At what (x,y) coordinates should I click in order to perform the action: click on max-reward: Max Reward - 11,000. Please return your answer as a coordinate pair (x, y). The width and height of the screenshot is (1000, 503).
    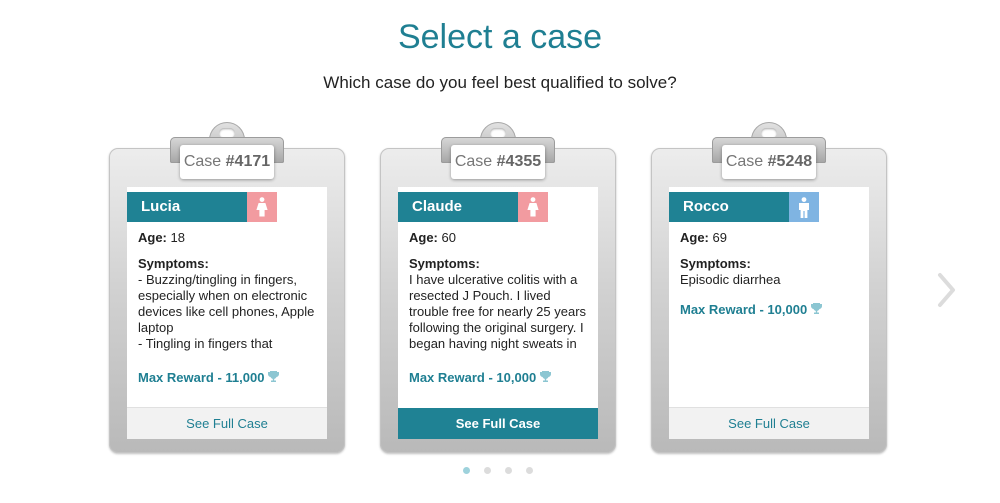
    Looking at the image, I should click on (230, 378).